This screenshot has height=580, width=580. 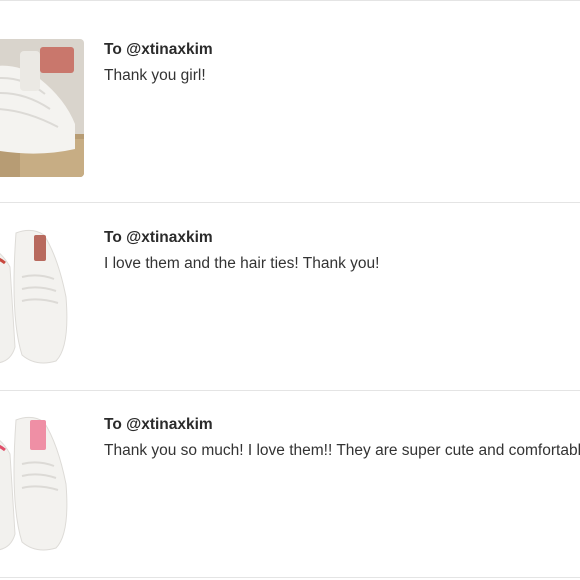 What do you see at coordinates (155, 75) in the screenshot?
I see `comment-message: Thank you girl!` at bounding box center [155, 75].